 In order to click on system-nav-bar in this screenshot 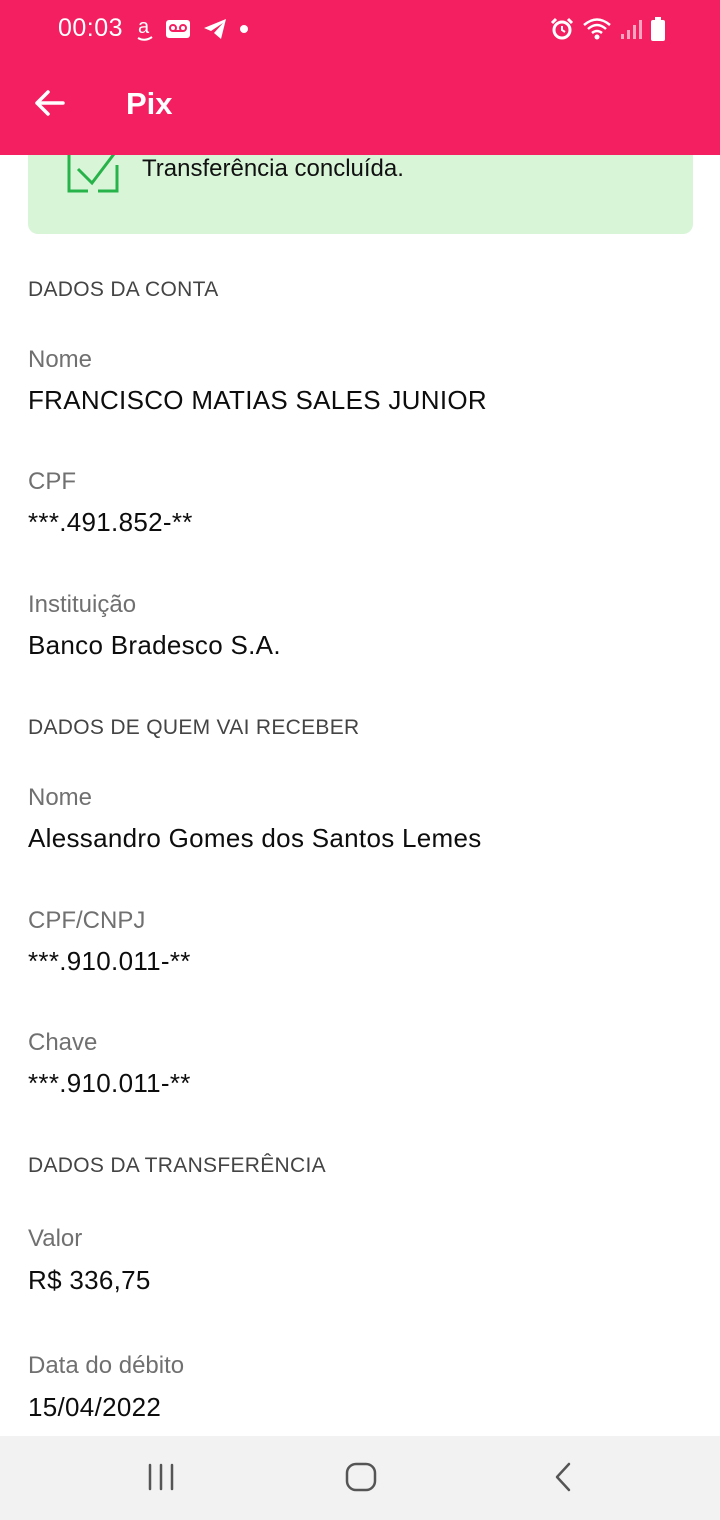, I will do `click(360, 1478)`.